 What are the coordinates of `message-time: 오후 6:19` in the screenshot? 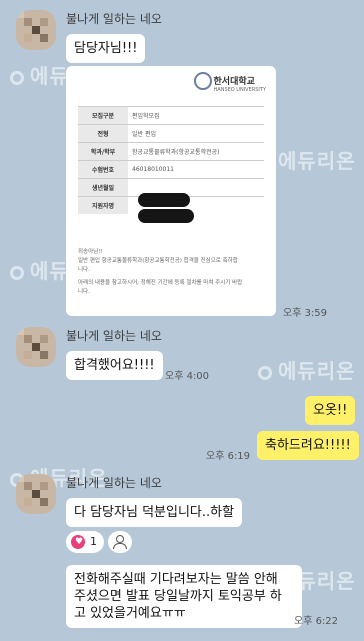 It's located at (228, 456).